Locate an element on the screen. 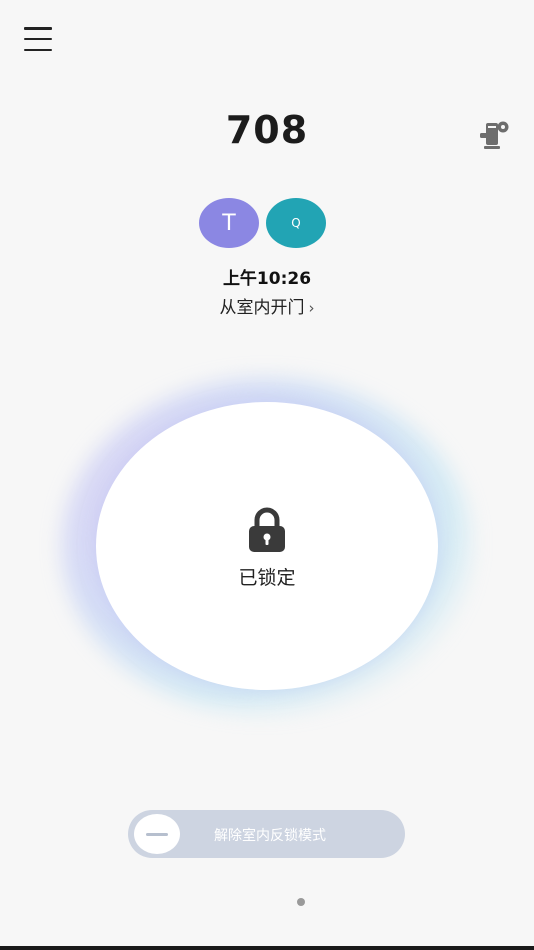 This screenshot has height=950, width=534. unlock-indoor-deadlock-toggle: 解除室内反锁模式 is located at coordinates (266, 834).